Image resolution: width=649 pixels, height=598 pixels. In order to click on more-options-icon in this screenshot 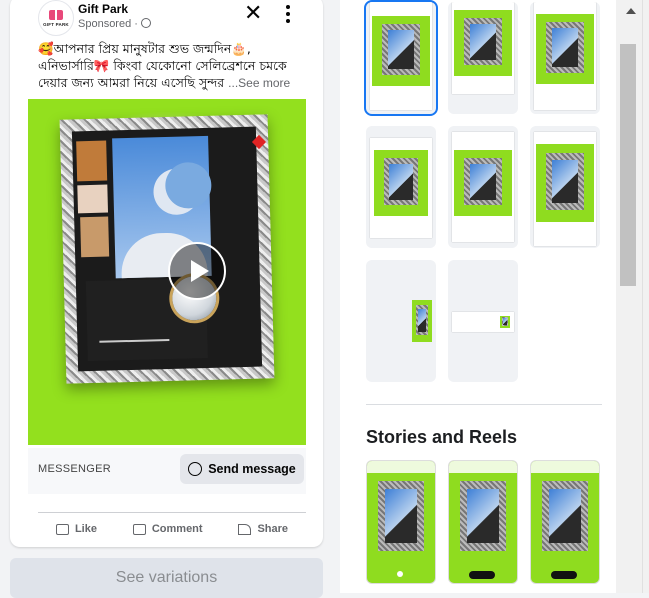, I will do `click(288, 14)`.